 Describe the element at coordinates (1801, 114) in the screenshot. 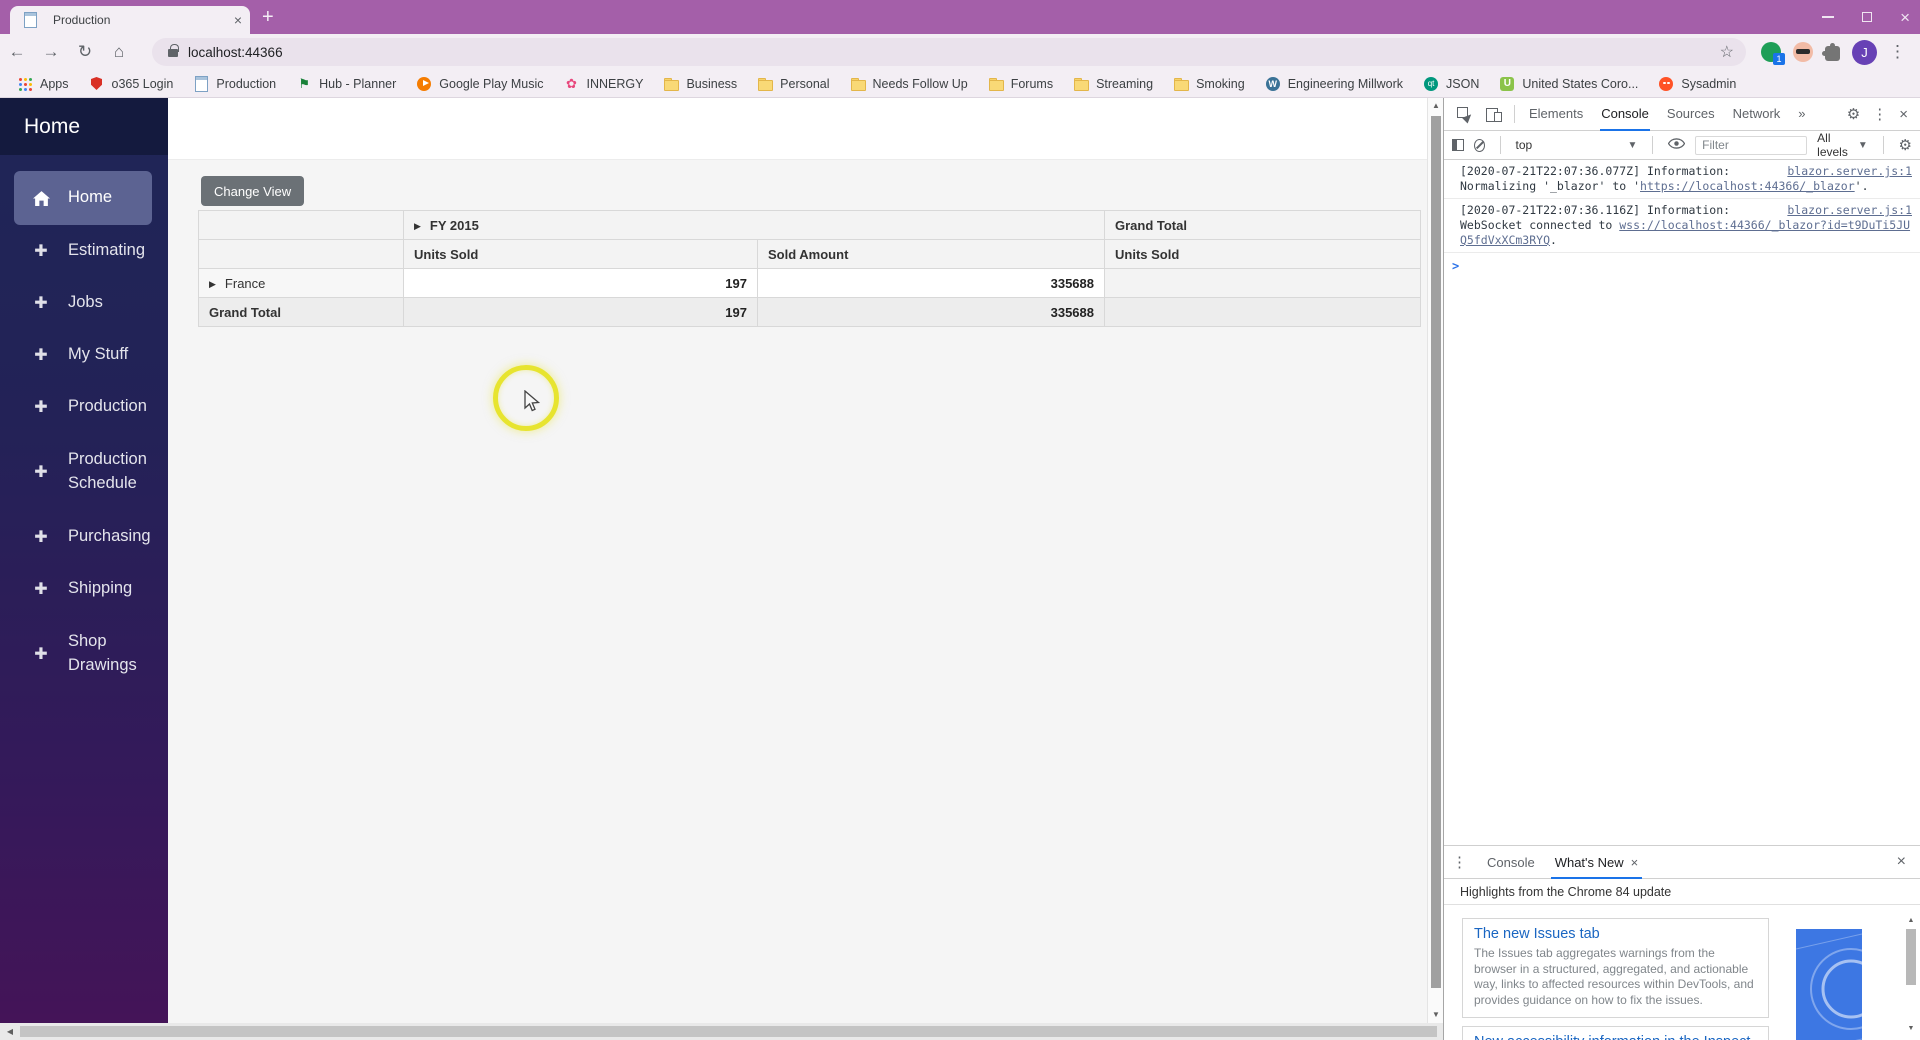

I see `more-tabs-icon: »` at that location.